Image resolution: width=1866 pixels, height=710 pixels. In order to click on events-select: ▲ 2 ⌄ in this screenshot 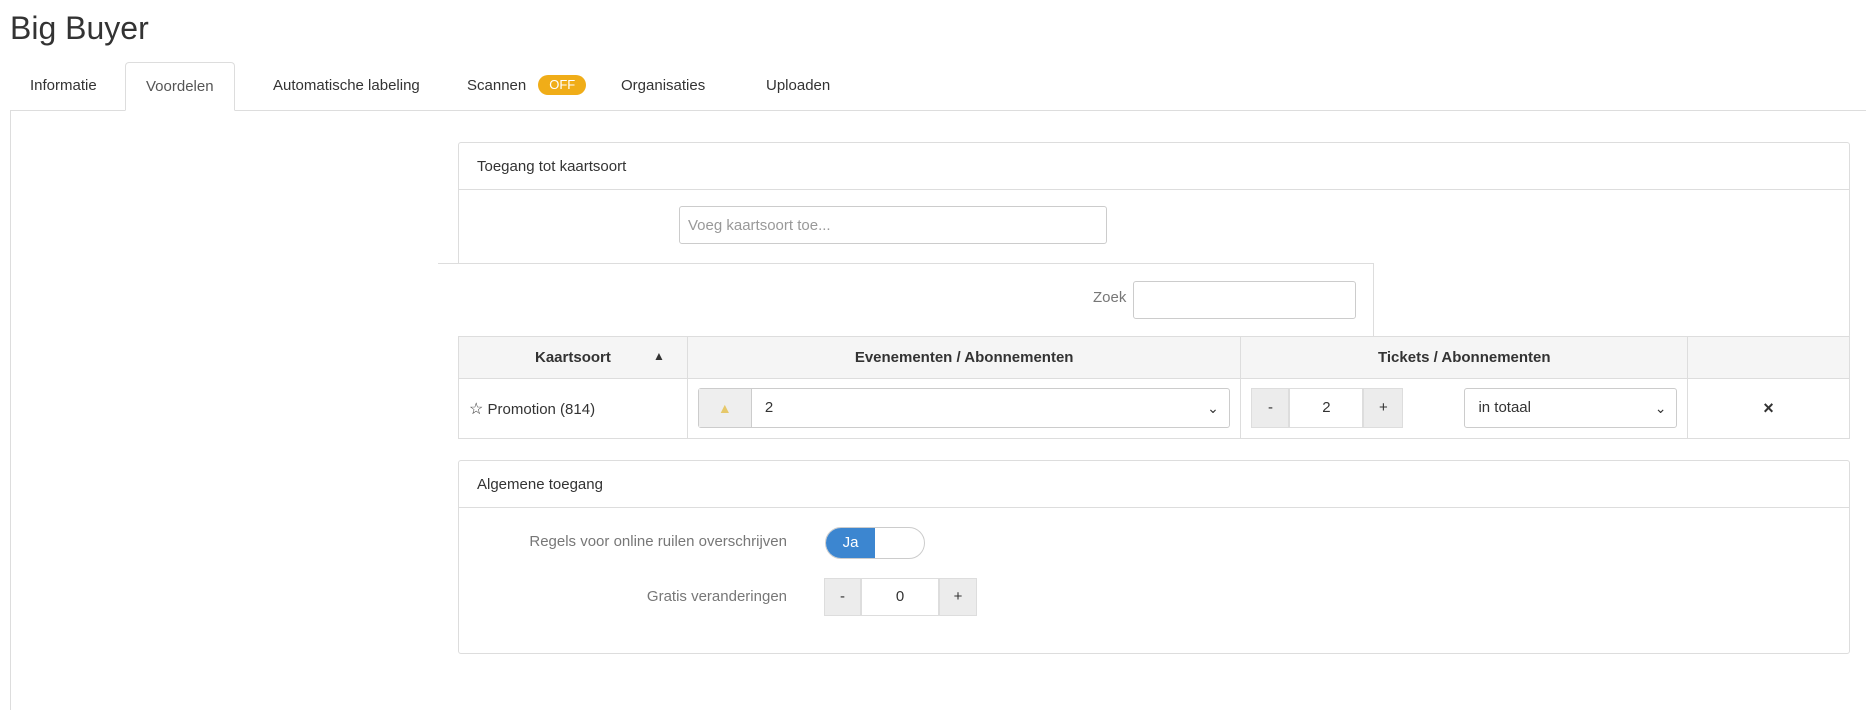, I will do `click(963, 408)`.